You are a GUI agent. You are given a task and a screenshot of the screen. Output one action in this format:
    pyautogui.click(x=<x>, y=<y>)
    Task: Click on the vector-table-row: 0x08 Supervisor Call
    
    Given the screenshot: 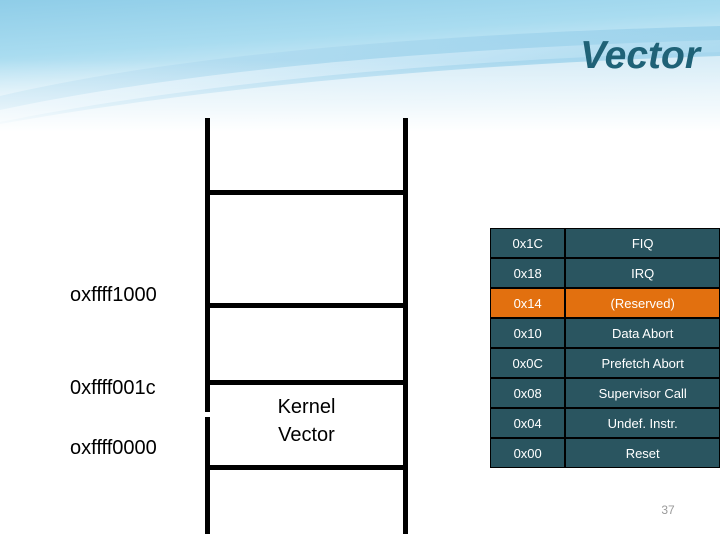 What is the action you would take?
    pyautogui.click(x=605, y=393)
    